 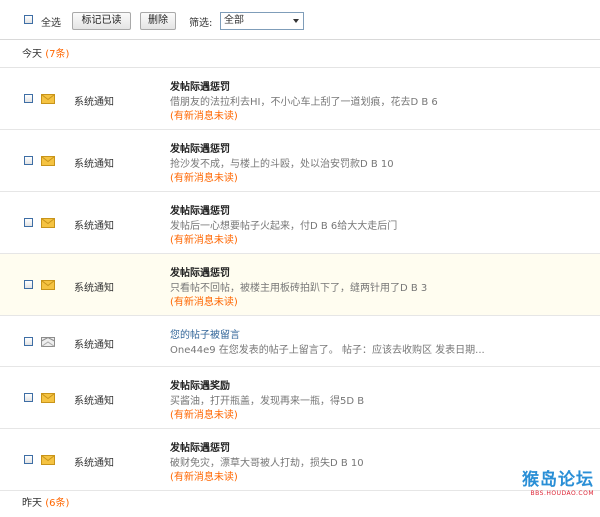 What do you see at coordinates (299, 288) in the screenshot?
I see `message-body: 只看帖不回帖，被楼主用板砖拍趴下了，缝两针用了D B 3` at bounding box center [299, 288].